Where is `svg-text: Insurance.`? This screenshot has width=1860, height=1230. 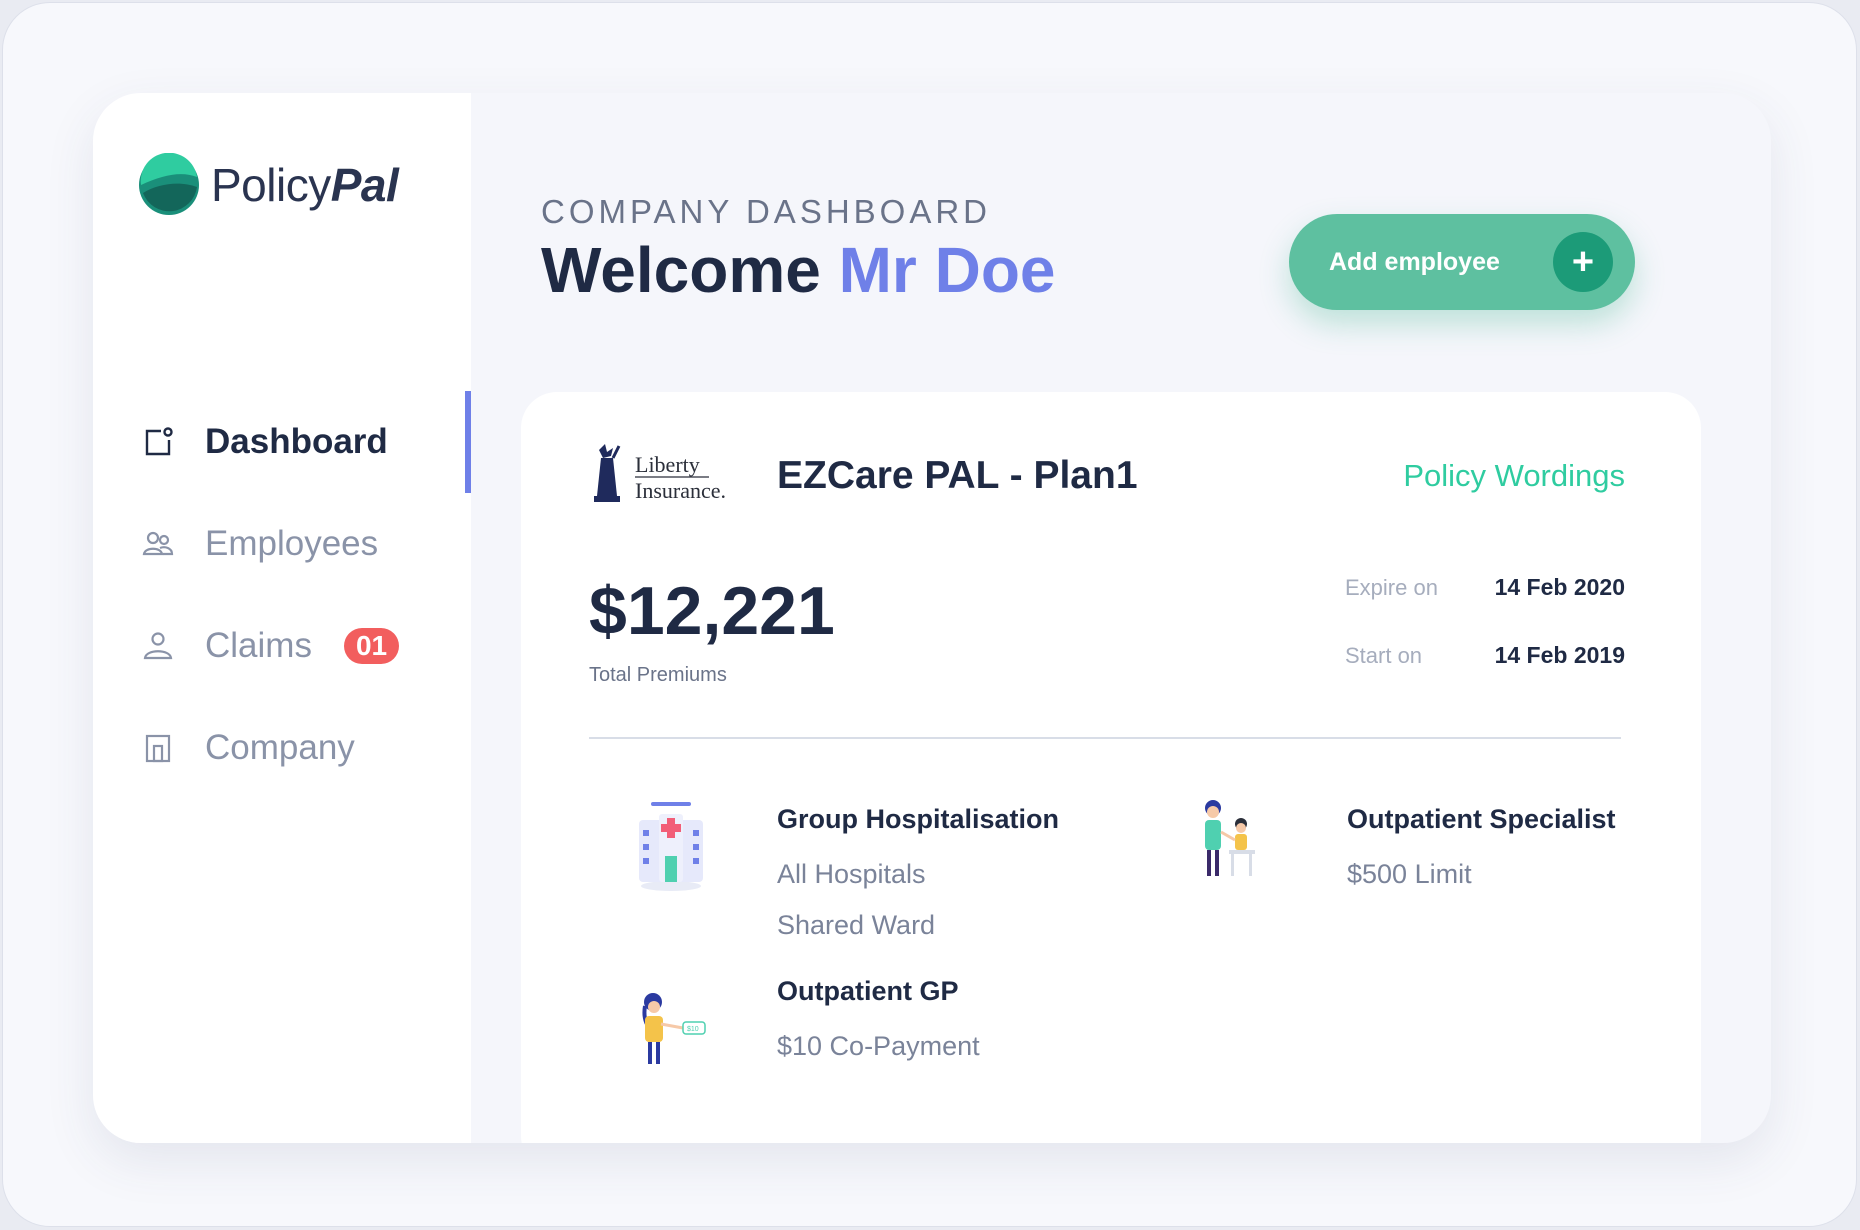
svg-text: Insurance. is located at coordinates (680, 490).